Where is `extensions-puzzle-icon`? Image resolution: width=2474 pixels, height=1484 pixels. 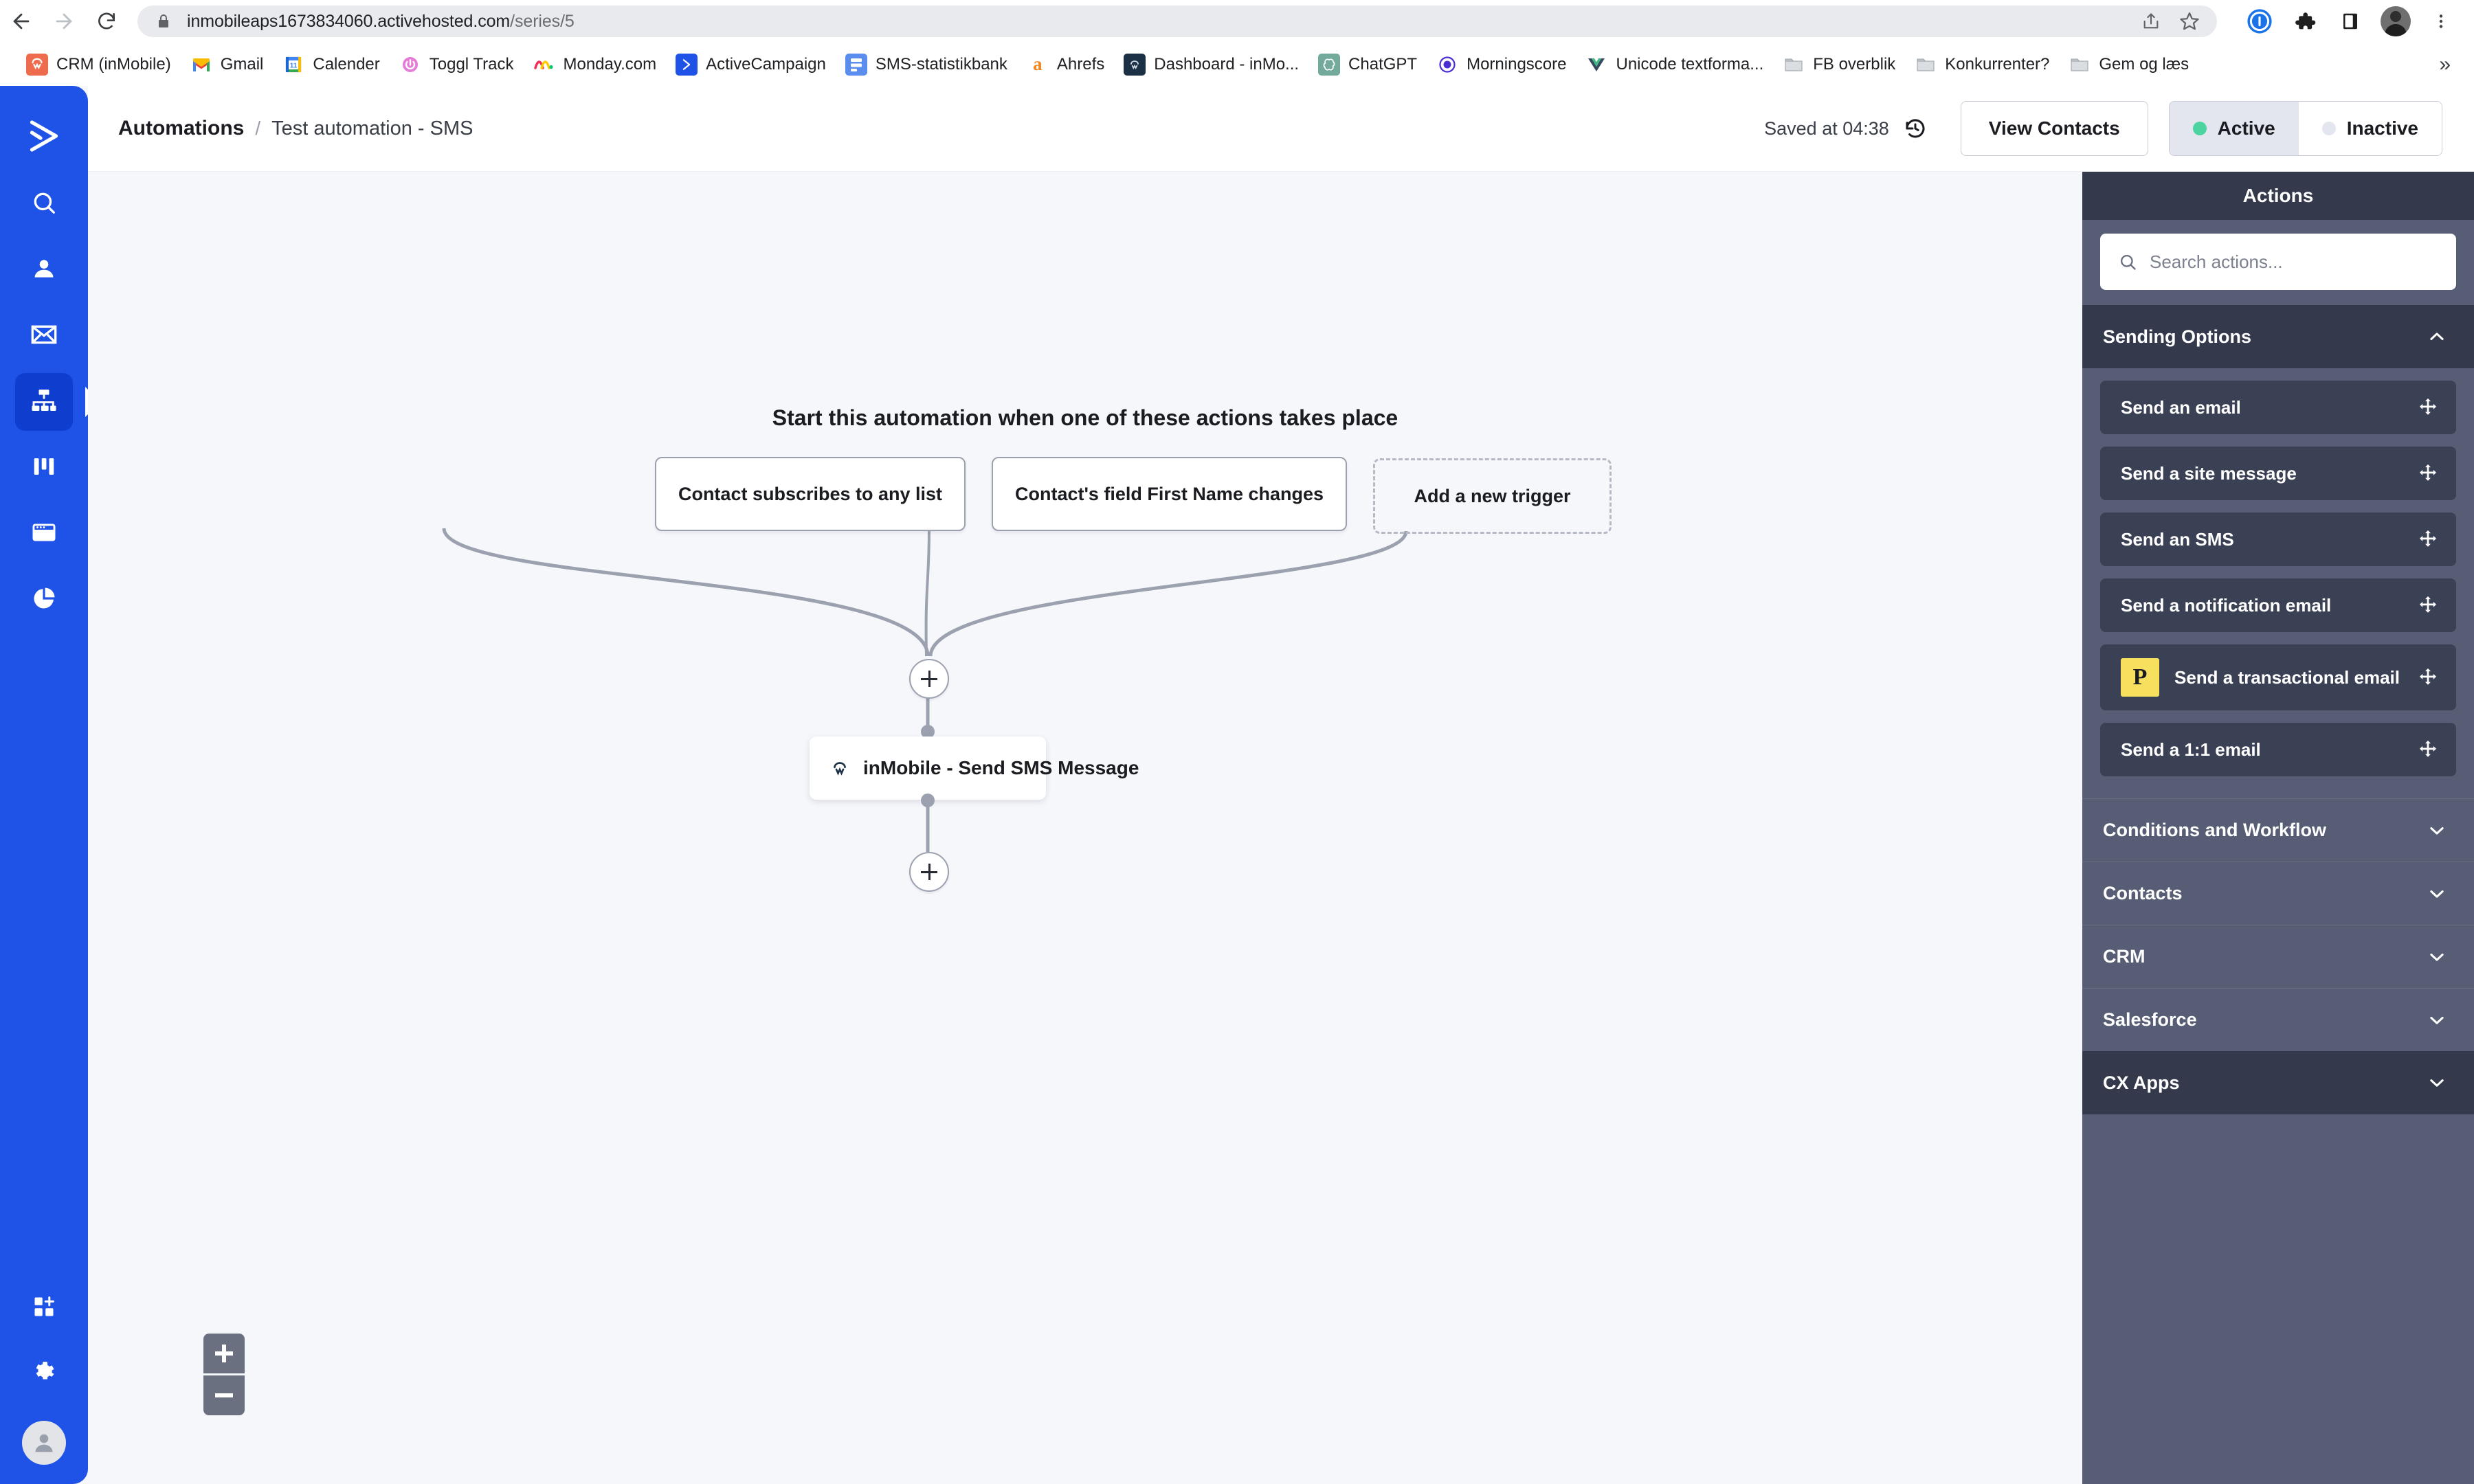 extensions-puzzle-icon is located at coordinates (2305, 21).